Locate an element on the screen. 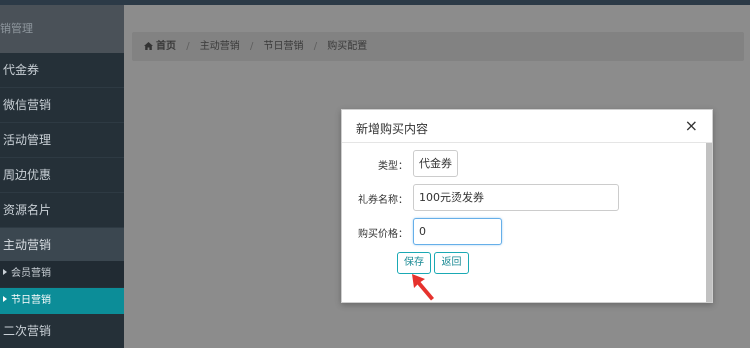 The width and height of the screenshot is (750, 348). modal-title: 新增购买内容 is located at coordinates (392, 129).